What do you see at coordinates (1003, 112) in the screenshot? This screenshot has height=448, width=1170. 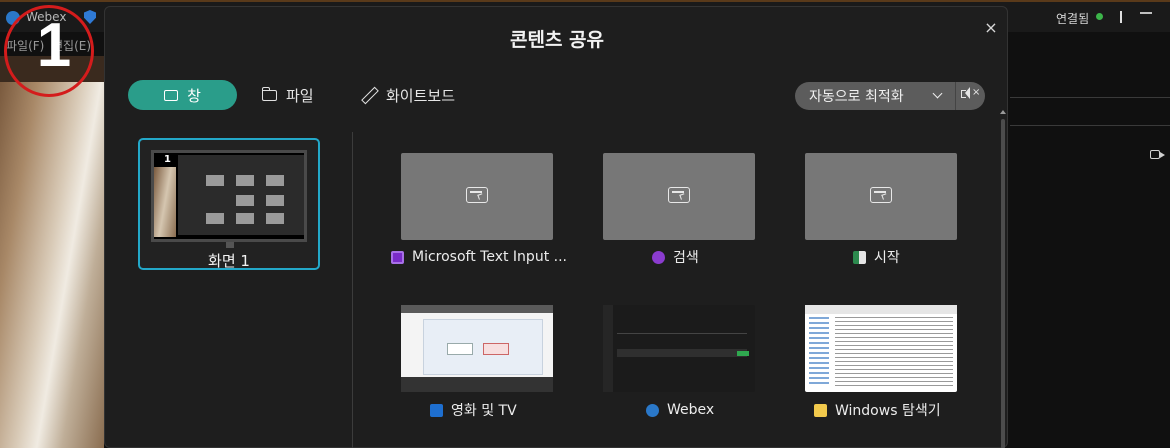 I see `scroll-up-arrow` at bounding box center [1003, 112].